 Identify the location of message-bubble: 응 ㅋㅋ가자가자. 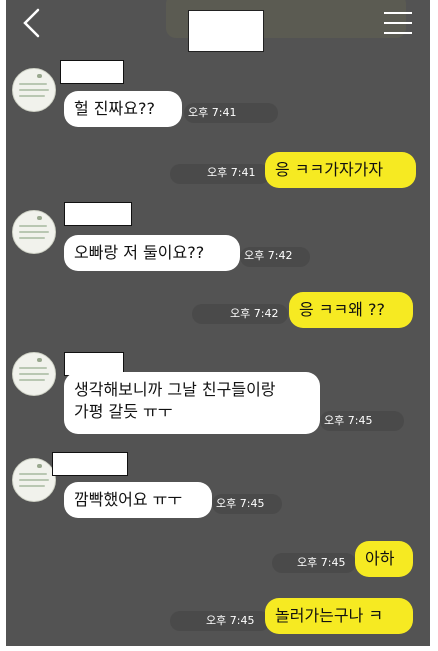
(340, 170).